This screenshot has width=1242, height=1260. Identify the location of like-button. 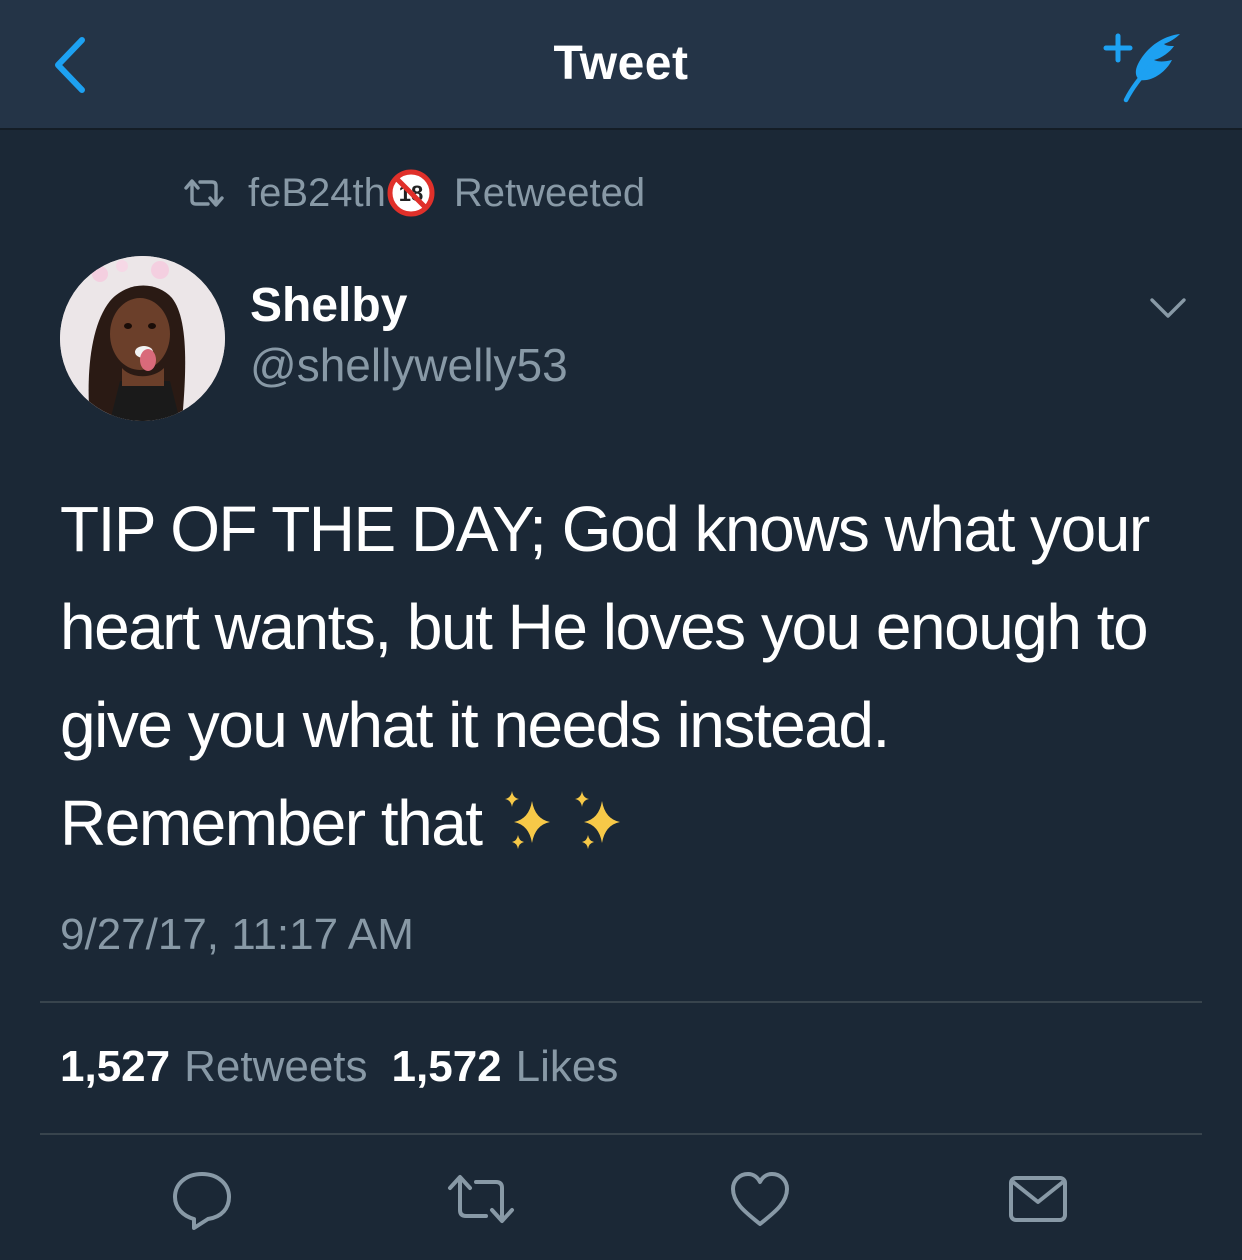
(760, 1200).